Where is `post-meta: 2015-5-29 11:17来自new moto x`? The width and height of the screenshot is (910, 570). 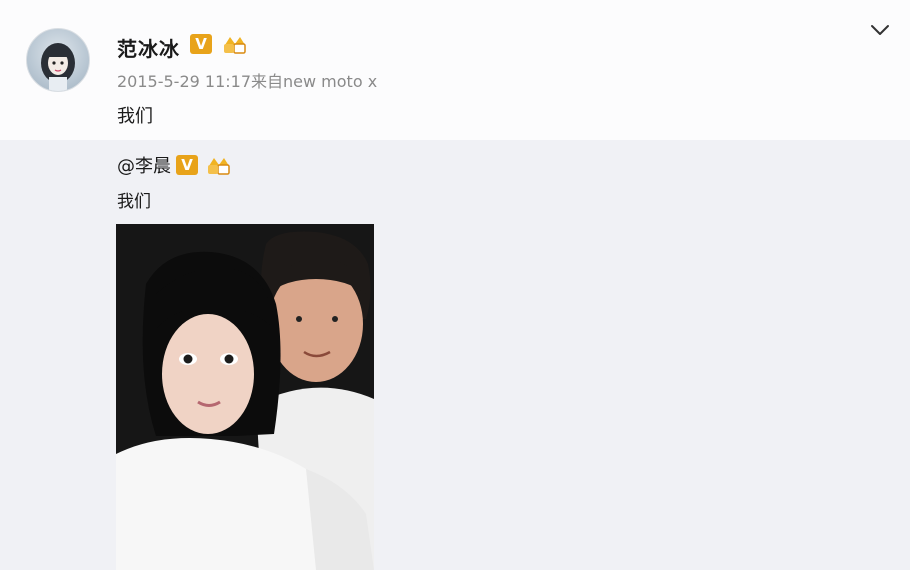 post-meta: 2015-5-29 11:17来自new moto x is located at coordinates (247, 80).